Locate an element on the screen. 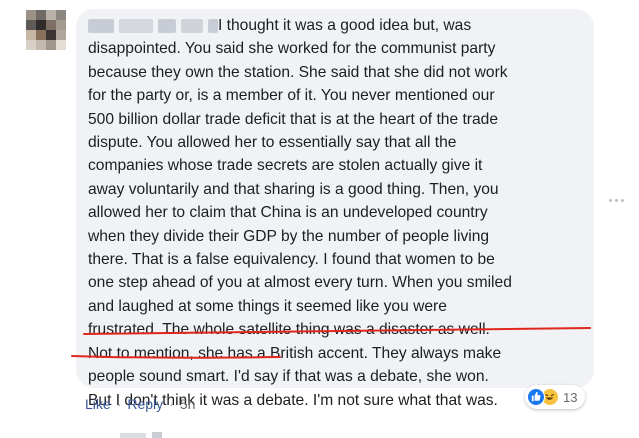  next-comment-fragment is located at coordinates (141, 435).